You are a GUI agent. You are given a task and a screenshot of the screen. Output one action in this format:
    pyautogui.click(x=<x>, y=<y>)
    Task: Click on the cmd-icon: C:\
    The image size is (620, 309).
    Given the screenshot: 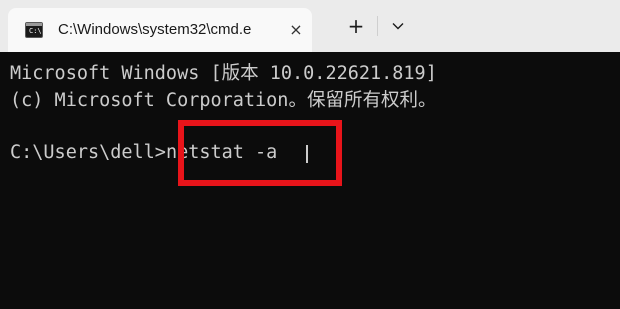 What is the action you would take?
    pyautogui.click(x=34, y=30)
    